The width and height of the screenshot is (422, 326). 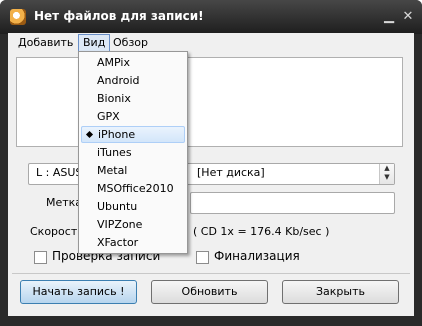 I want to click on label-label: Метка, so click(x=64, y=202).